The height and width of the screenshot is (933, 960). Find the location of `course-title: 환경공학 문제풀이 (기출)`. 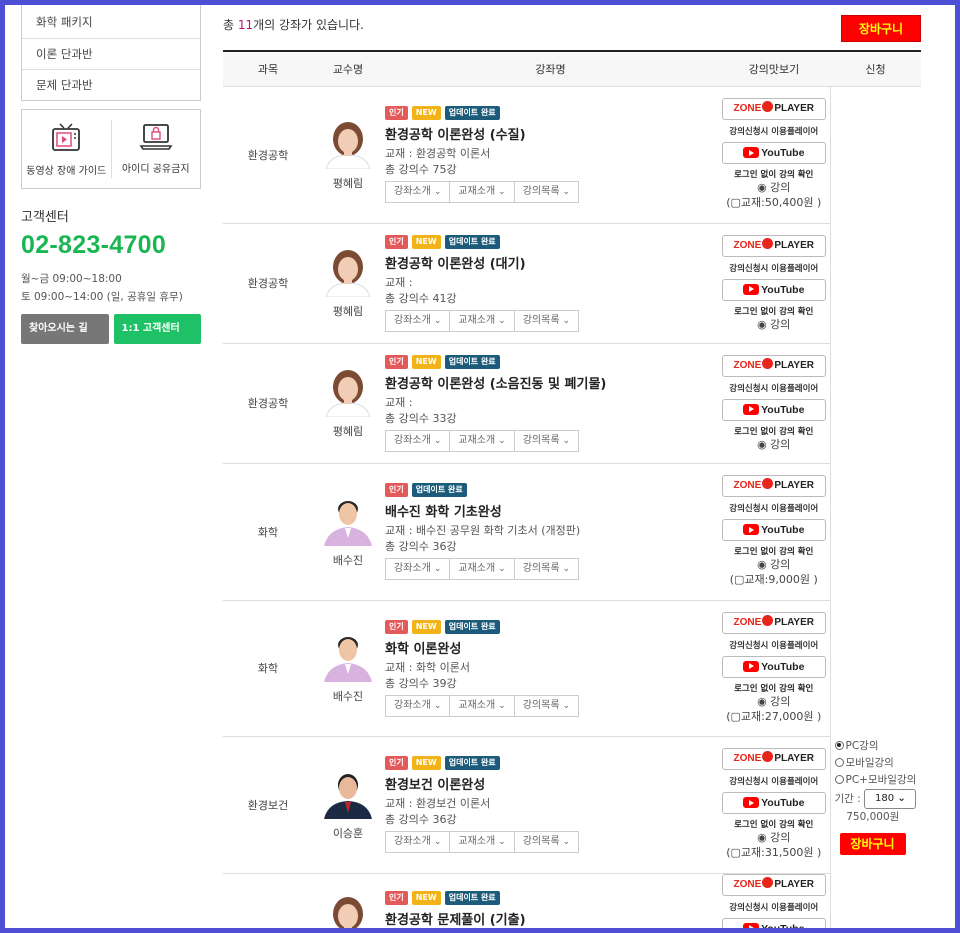

course-title: 환경공학 문제풀이 (기출) is located at coordinates (551, 918).